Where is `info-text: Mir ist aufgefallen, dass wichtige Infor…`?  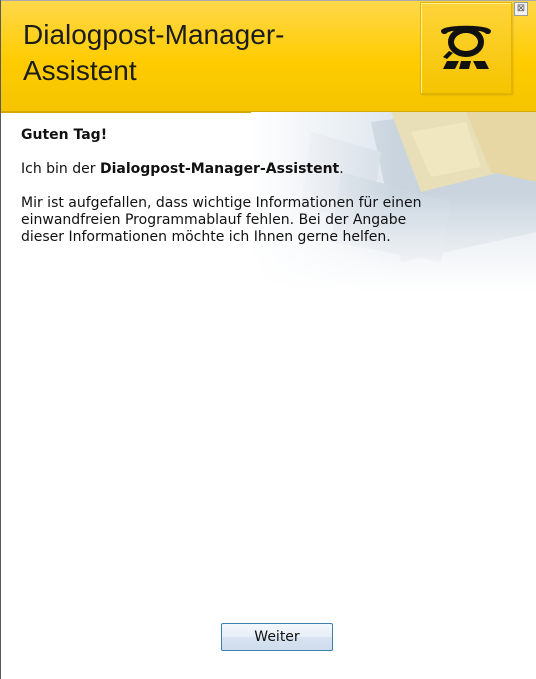 info-text: Mir ist aufgefallen, dass wichtige Infor… is located at coordinates (221, 220).